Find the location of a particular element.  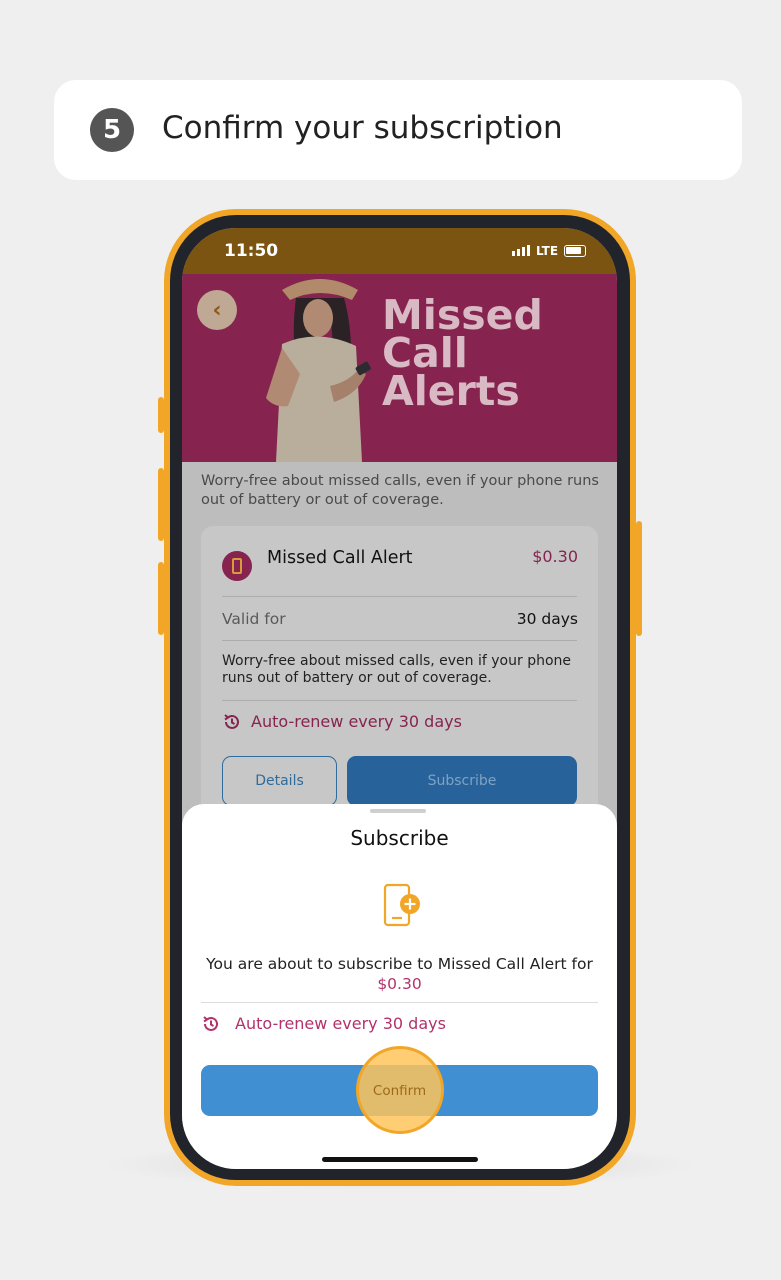

details-button: Details is located at coordinates (279, 781).